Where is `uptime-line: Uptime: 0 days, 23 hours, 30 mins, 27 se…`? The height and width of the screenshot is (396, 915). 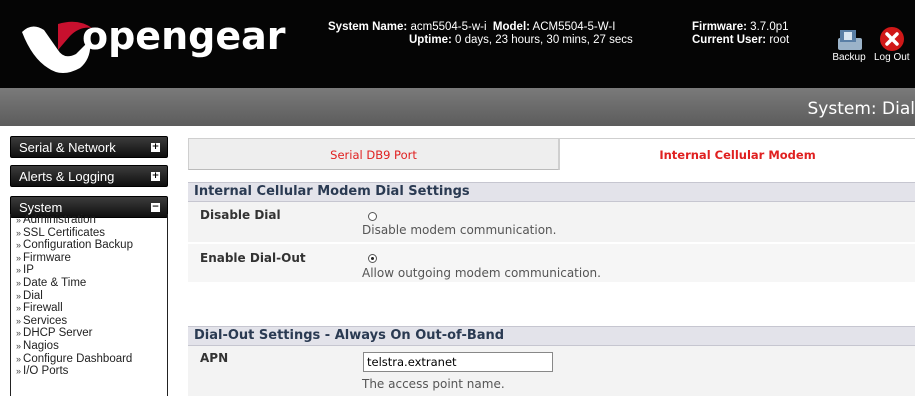
uptime-line: Uptime: 0 days, 23 hours, 30 mins, 27 se… is located at coordinates (521, 40).